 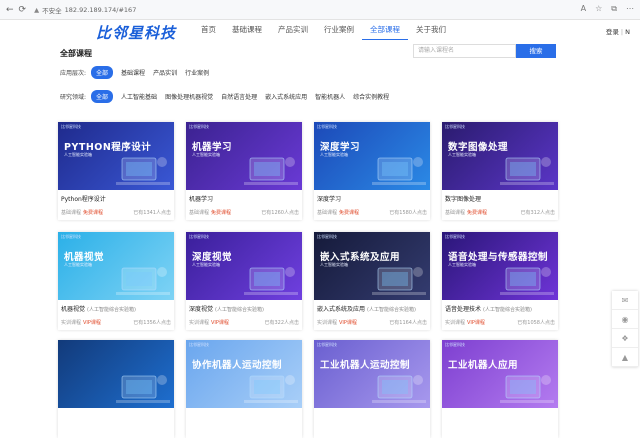 I want to click on course-cover: 比邻星科技 数字图像处理 人工智能实验箱, so click(x=500, y=156).